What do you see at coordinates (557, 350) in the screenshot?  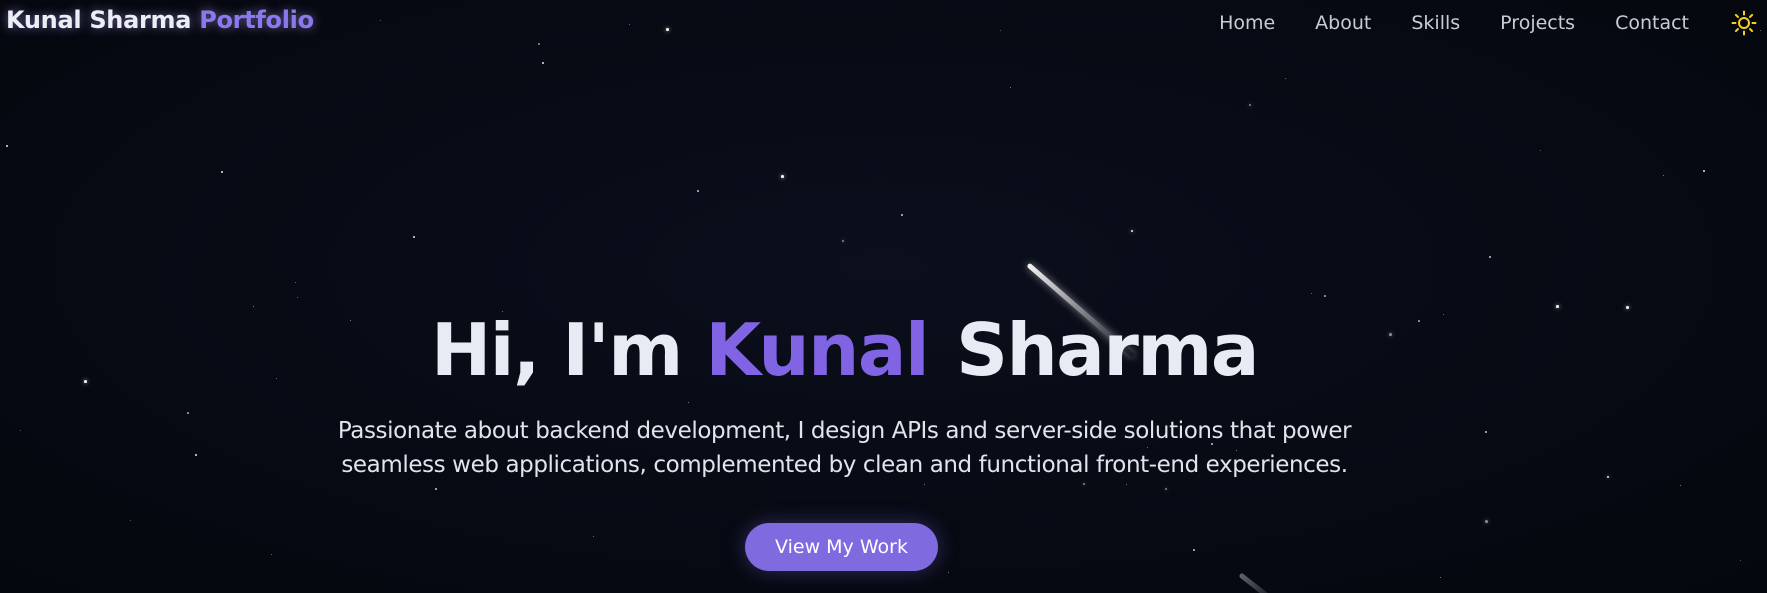 I see `hero-greeting: Hi, I'm` at bounding box center [557, 350].